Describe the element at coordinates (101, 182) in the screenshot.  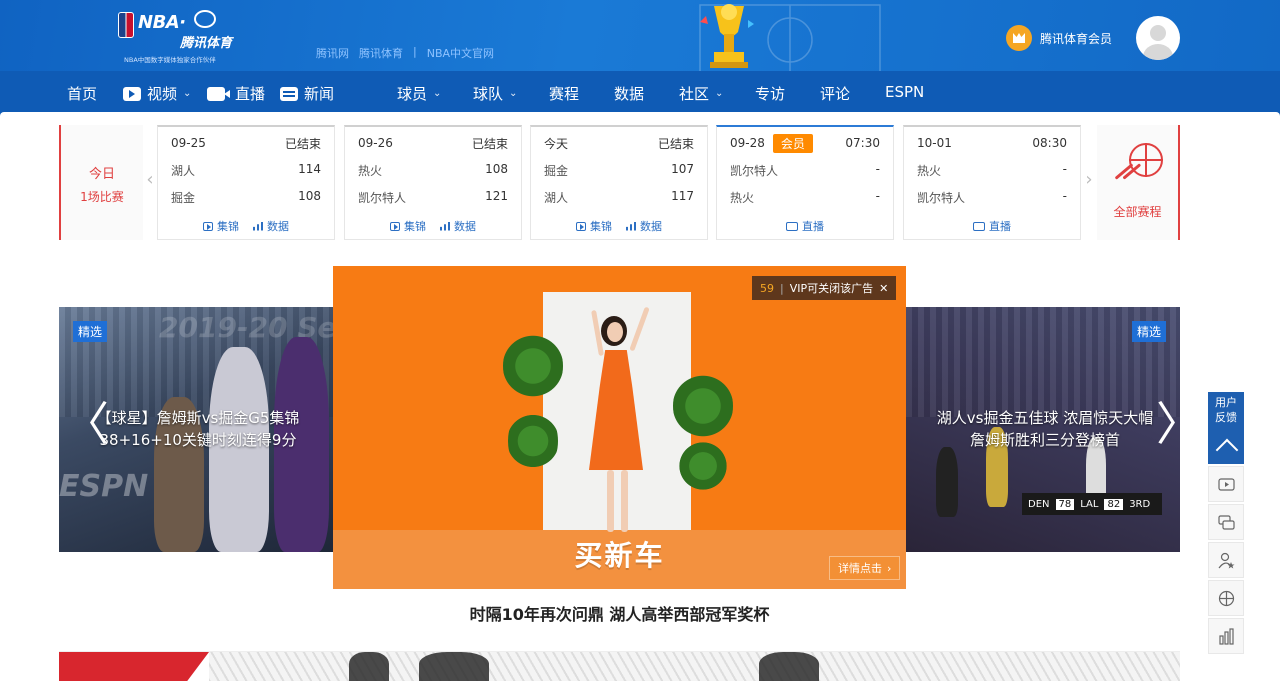
I see `today-games-card: 今日 1场比赛` at that location.